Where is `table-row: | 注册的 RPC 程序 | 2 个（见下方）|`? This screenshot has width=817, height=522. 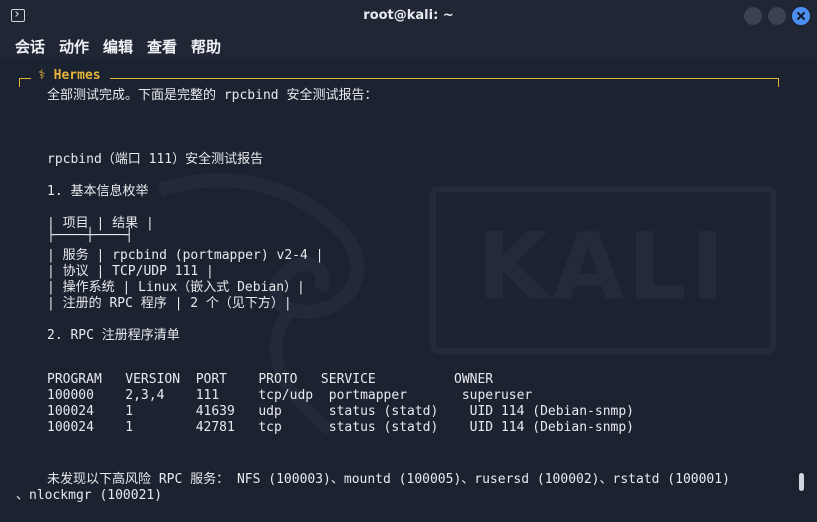
table-row: | 注册的 RPC 程序 | 2 个（见下方）| is located at coordinates (169, 303).